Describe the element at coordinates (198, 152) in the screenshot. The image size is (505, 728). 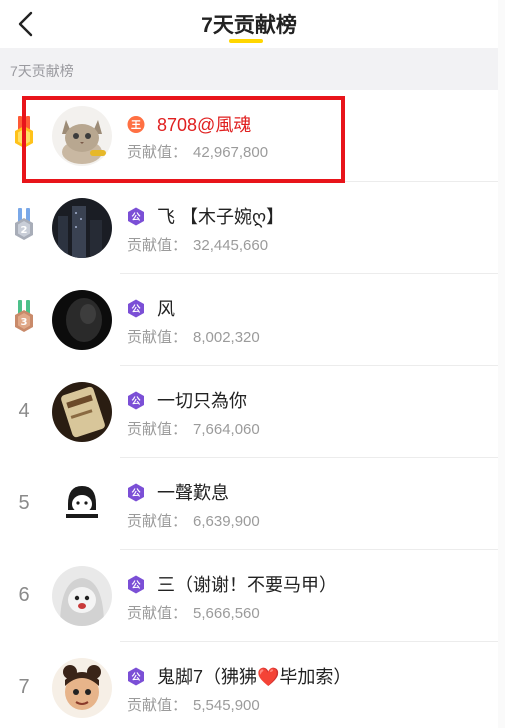
I see `contribution-value: 贡献值： 42,967,800` at that location.